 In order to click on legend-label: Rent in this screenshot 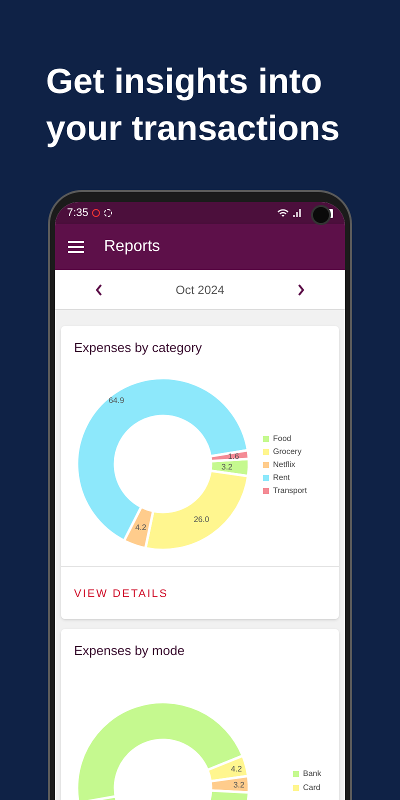, I will do `click(281, 478)`.